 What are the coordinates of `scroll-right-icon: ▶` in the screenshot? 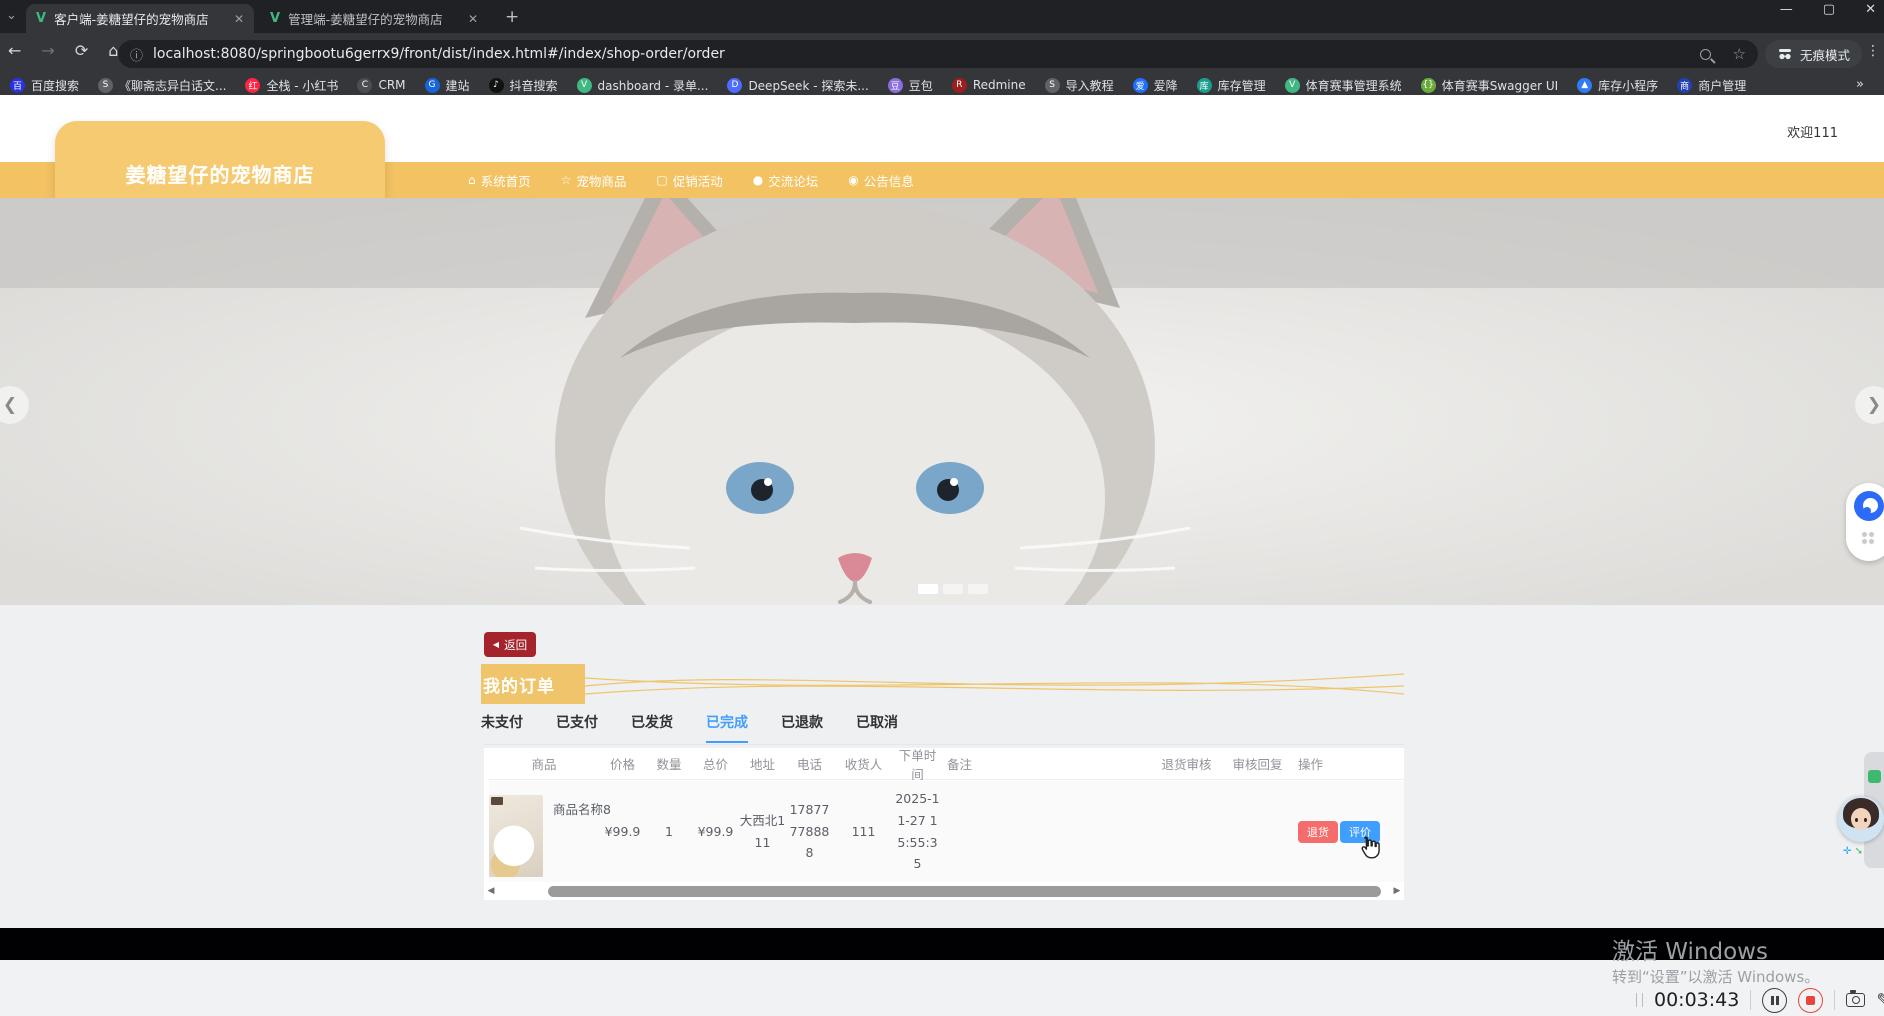 It's located at (1397, 891).